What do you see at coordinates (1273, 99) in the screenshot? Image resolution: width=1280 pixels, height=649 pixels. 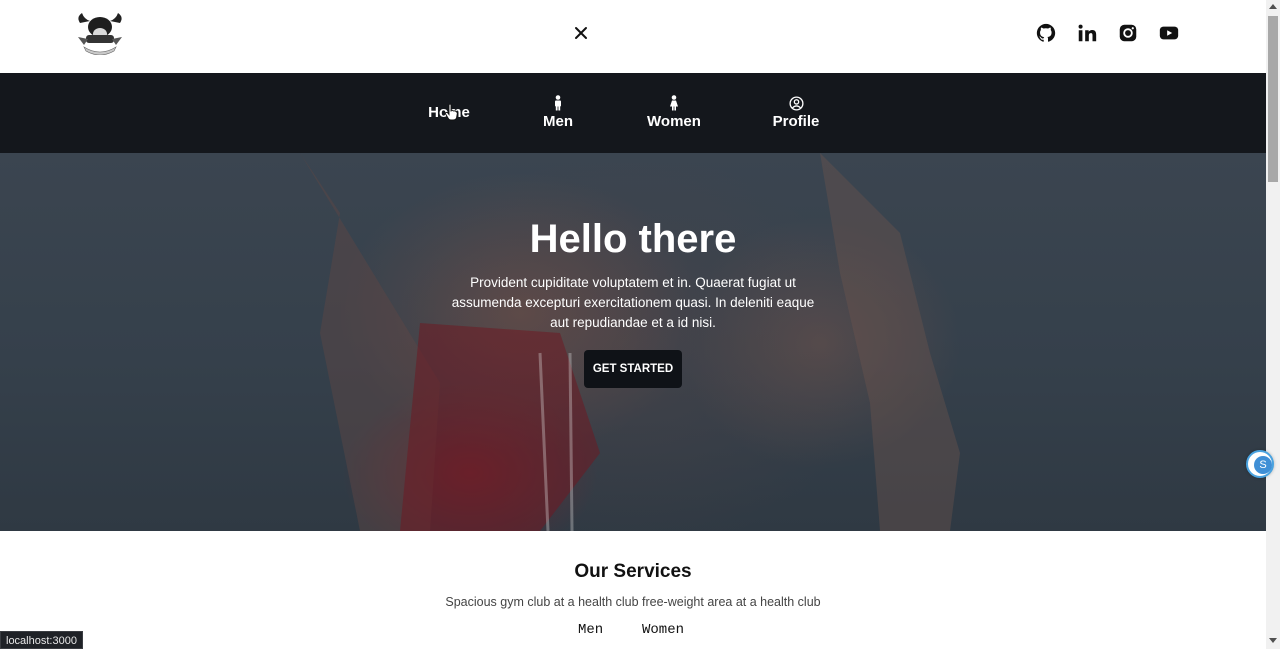 I see `scroll-thumb` at bounding box center [1273, 99].